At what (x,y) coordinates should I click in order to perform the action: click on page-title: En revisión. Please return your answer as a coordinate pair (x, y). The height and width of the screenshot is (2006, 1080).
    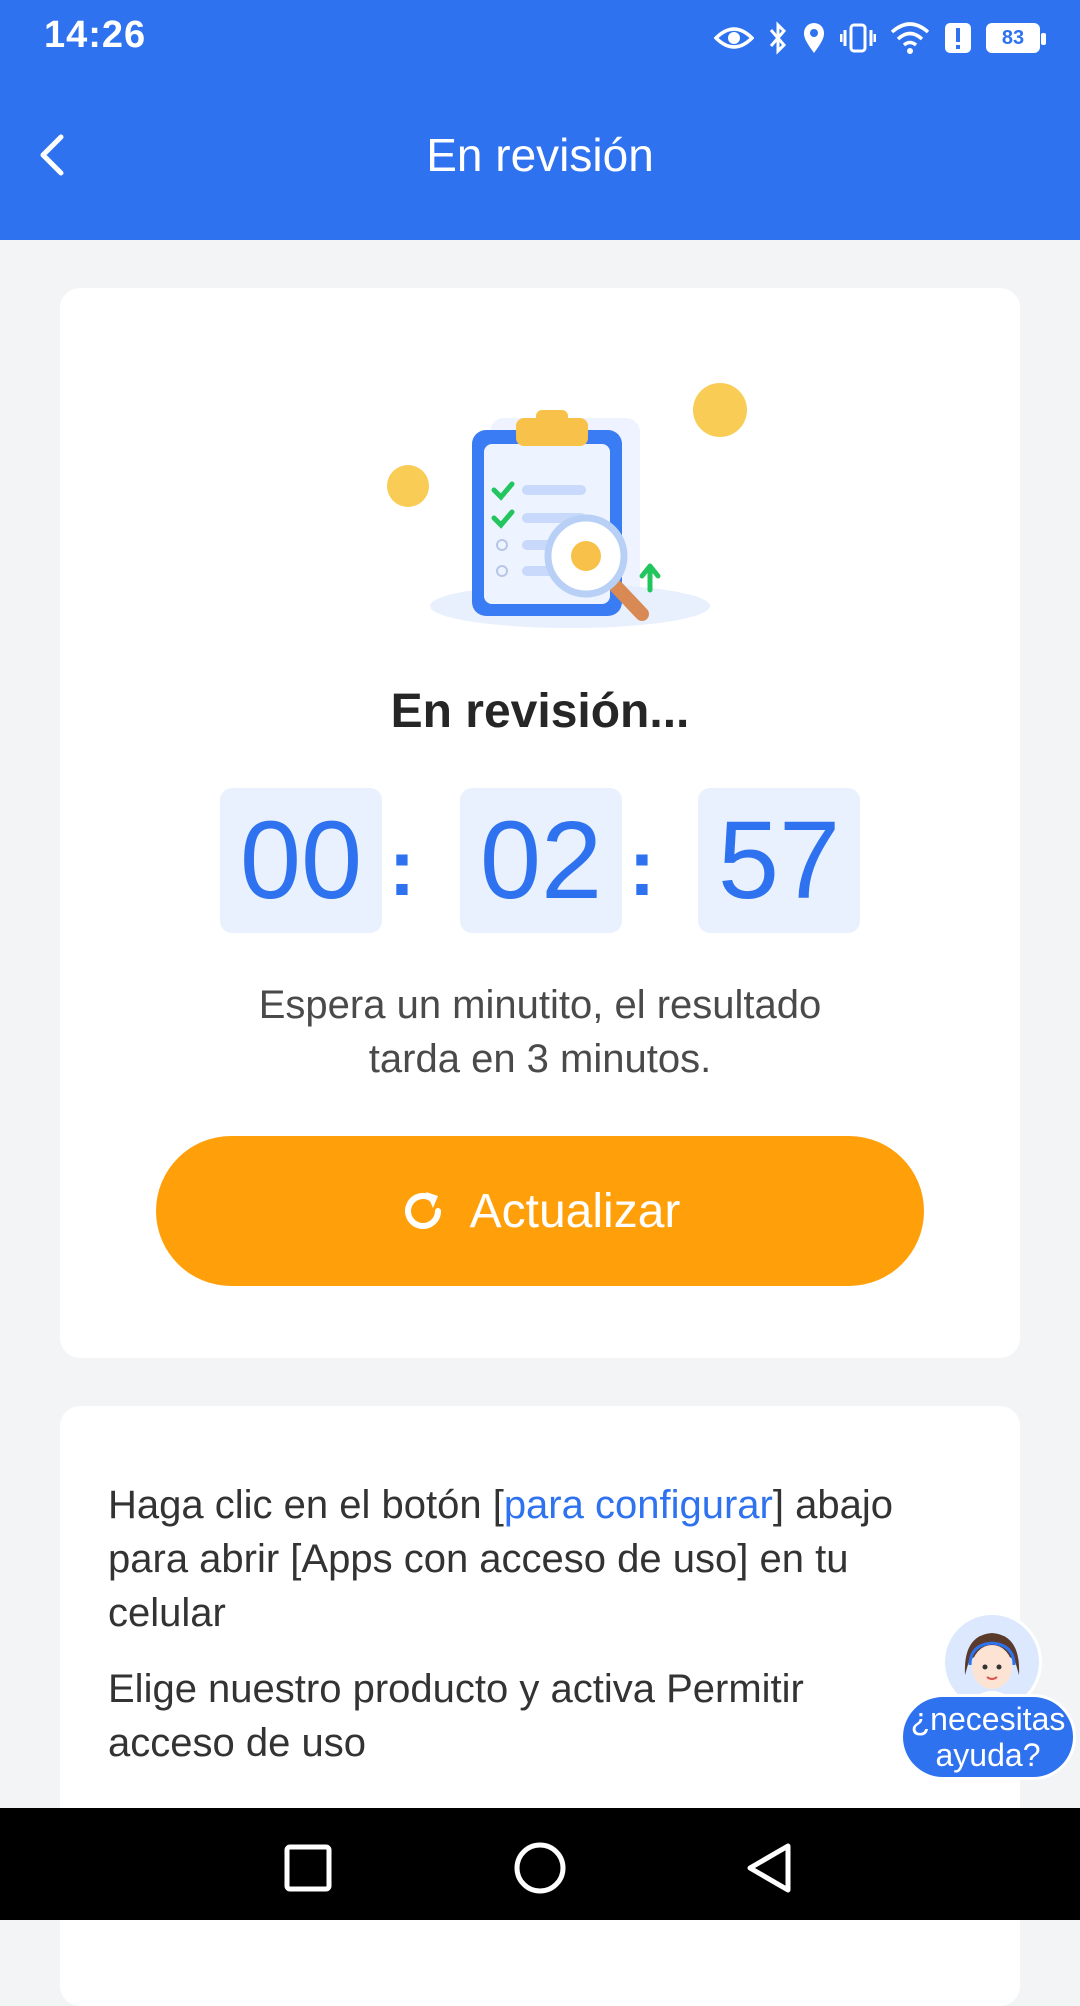
    Looking at the image, I should click on (540, 155).